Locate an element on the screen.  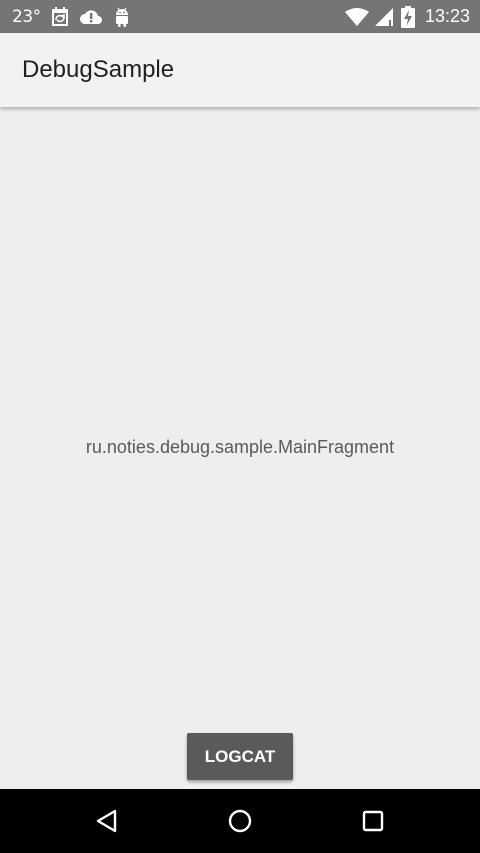
cloud-alert-icon is located at coordinates (91, 17).